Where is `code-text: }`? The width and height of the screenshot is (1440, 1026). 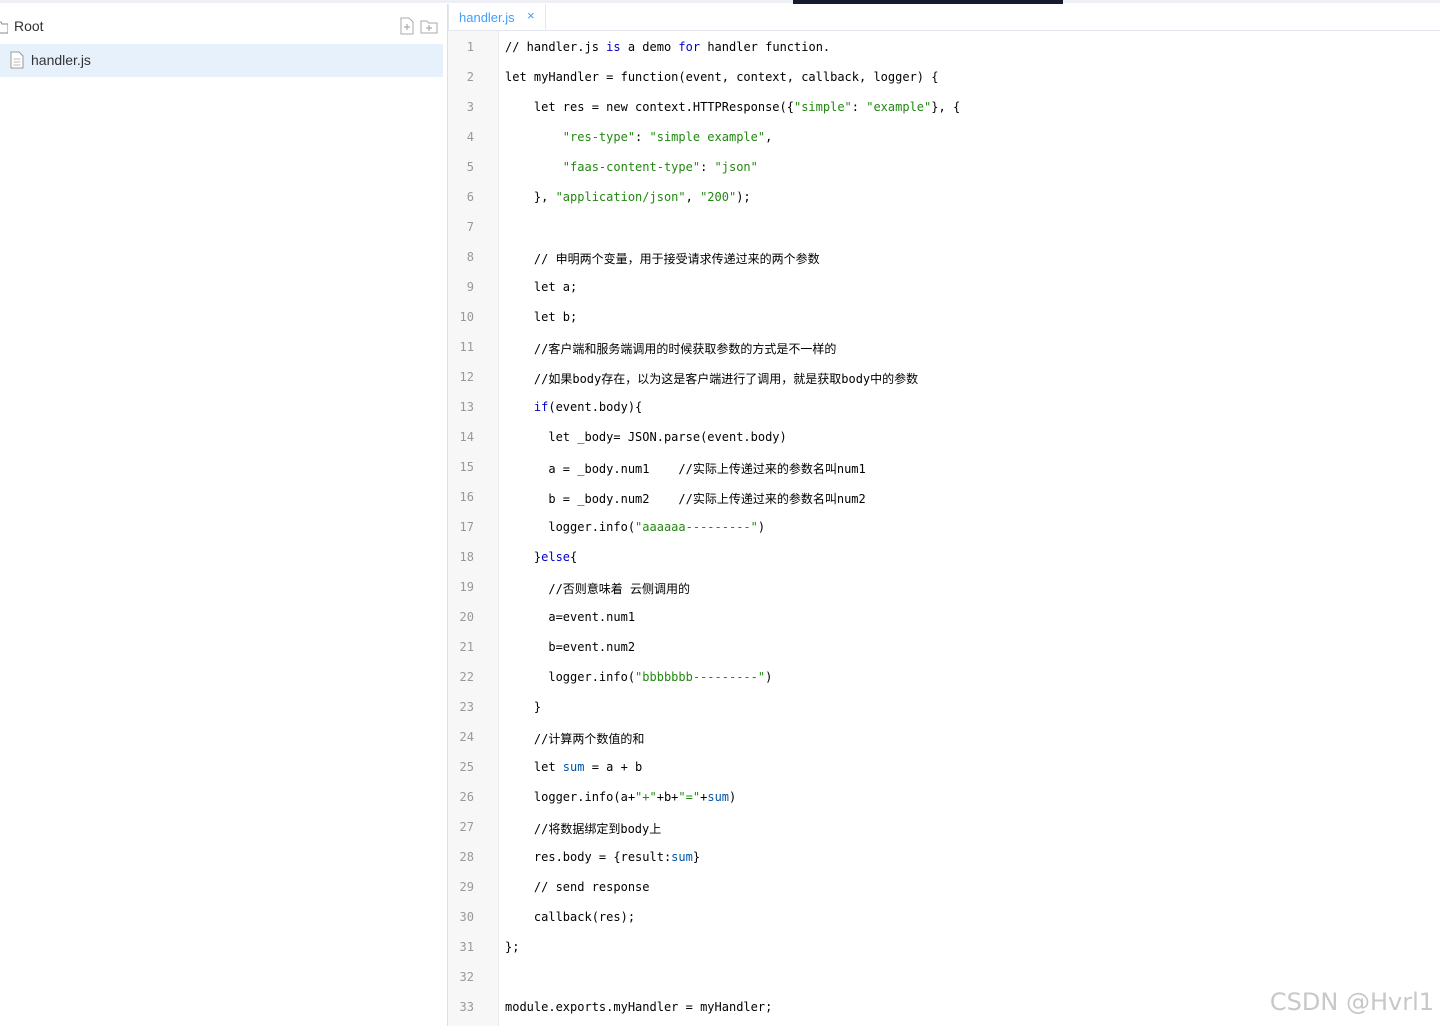
code-text: } is located at coordinates (523, 707).